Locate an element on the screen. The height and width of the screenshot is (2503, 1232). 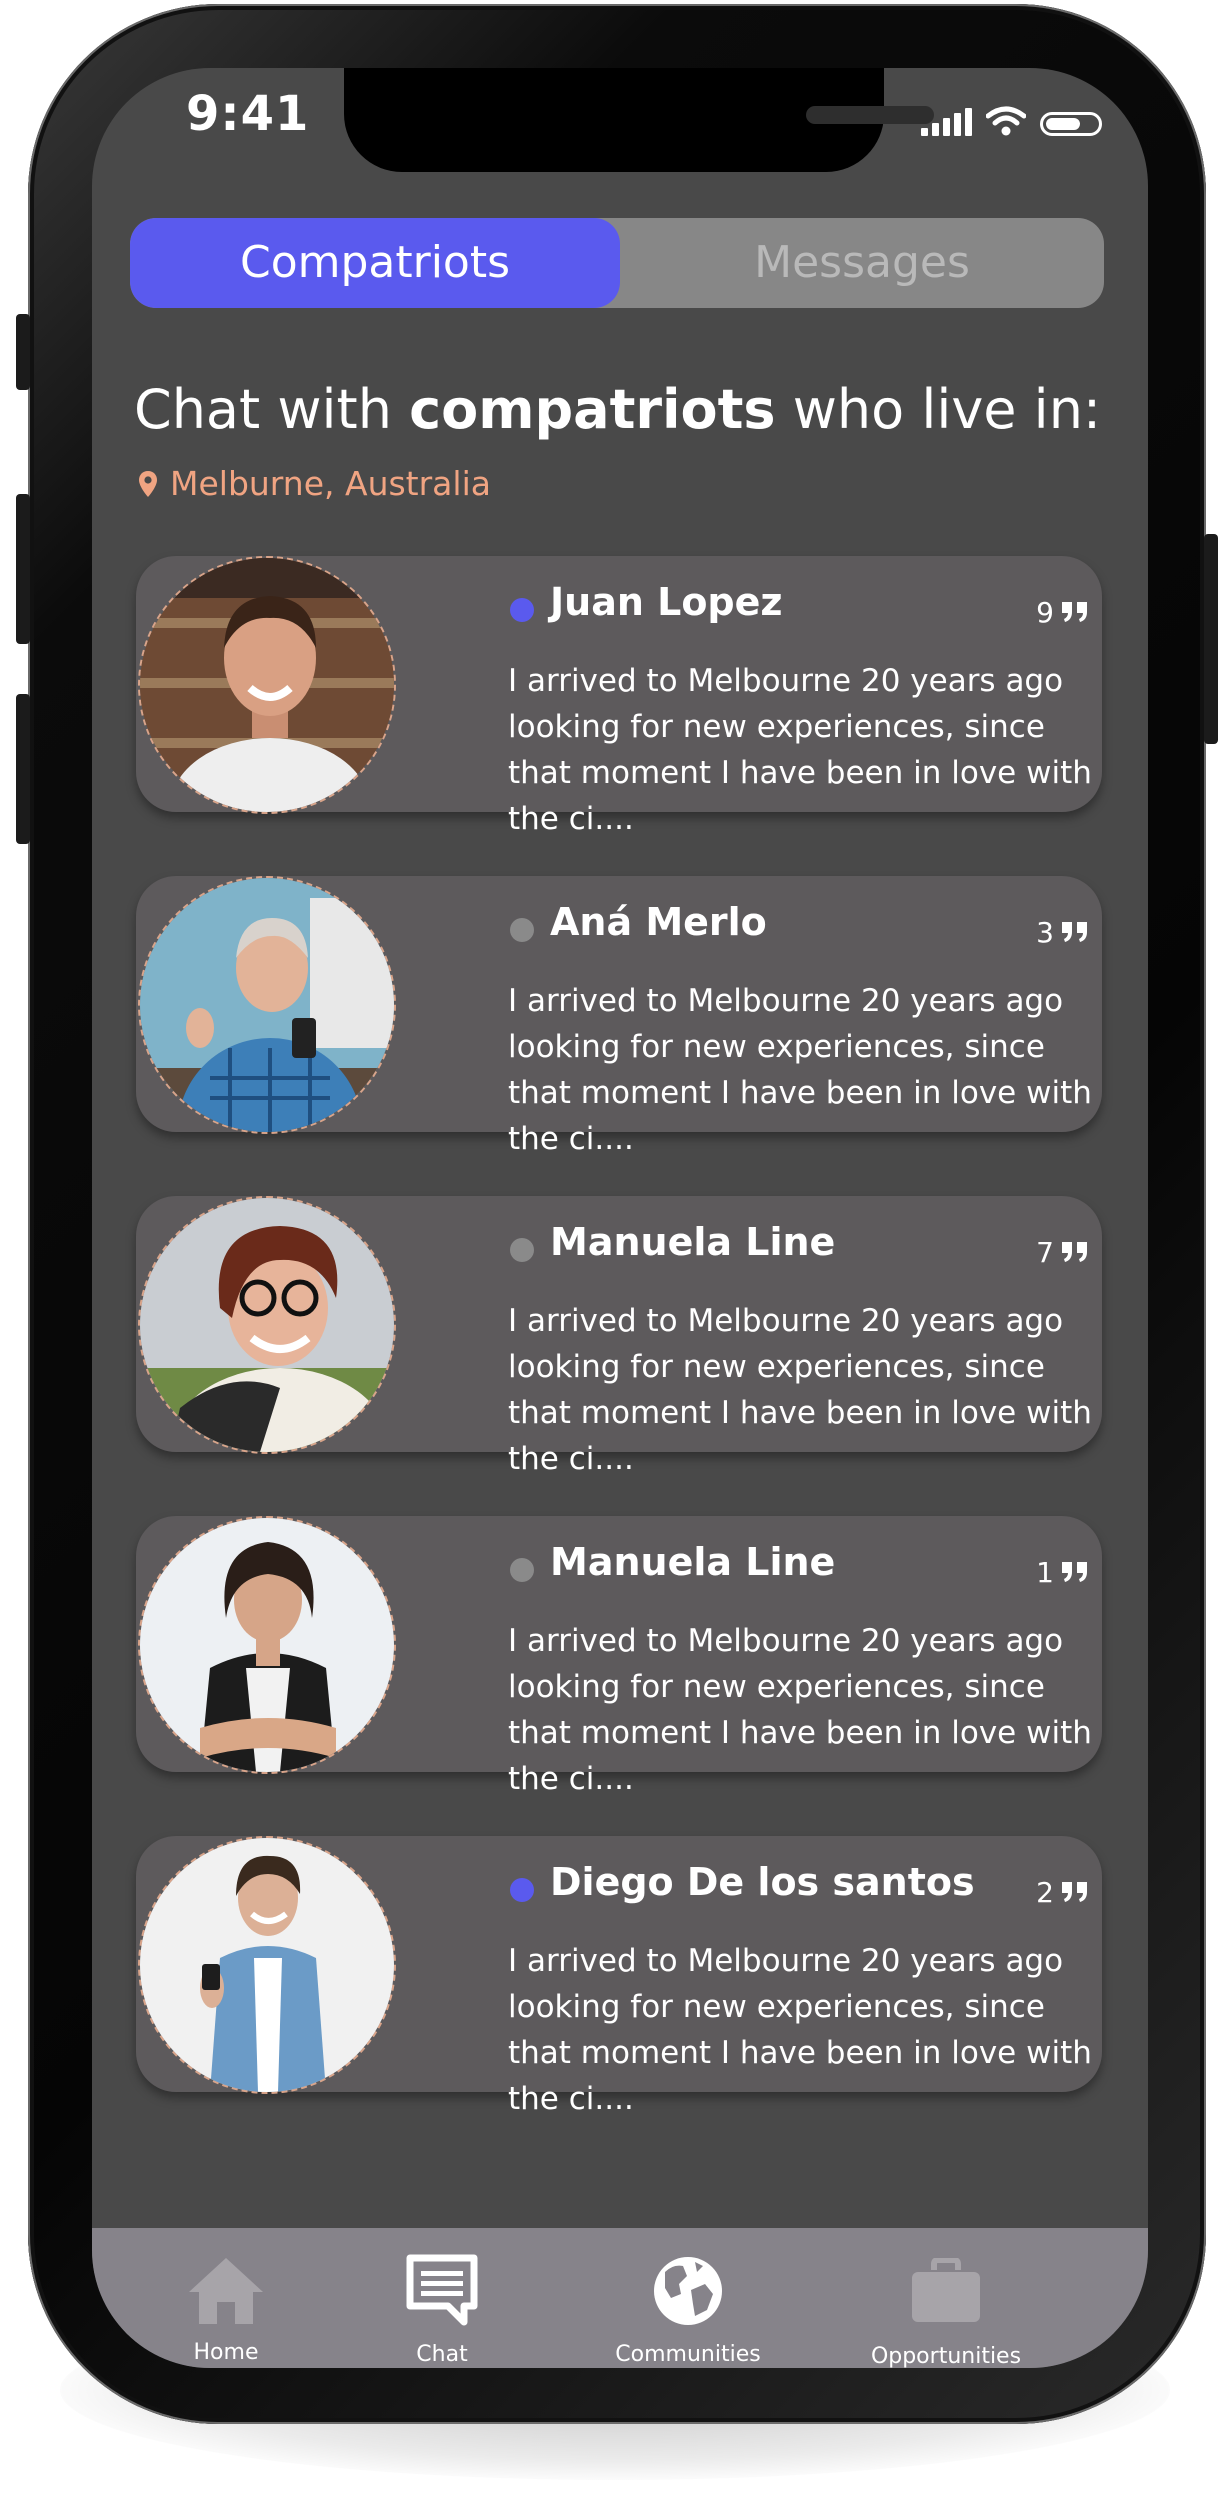
silent-switch is located at coordinates (23, 352).